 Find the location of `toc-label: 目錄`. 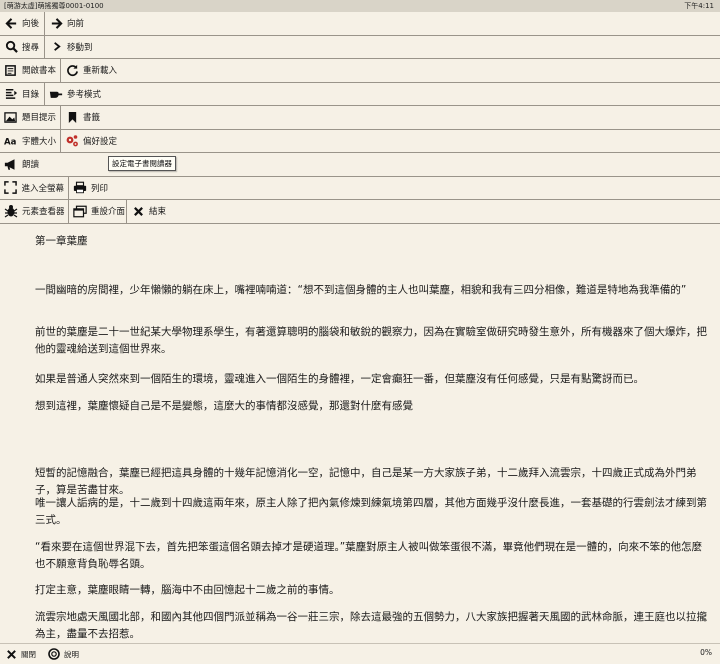

toc-label: 目錄 is located at coordinates (31, 94).